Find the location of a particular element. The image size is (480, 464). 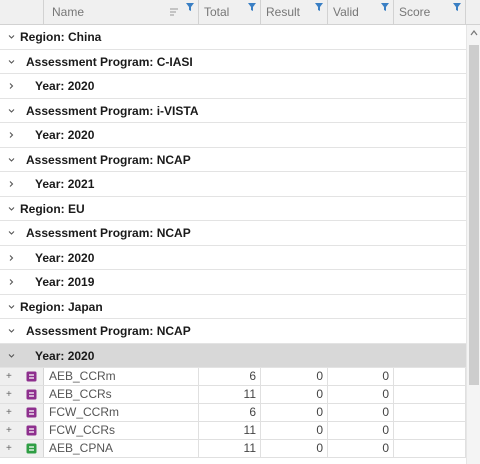

header-gutter is located at coordinates (22, 12).